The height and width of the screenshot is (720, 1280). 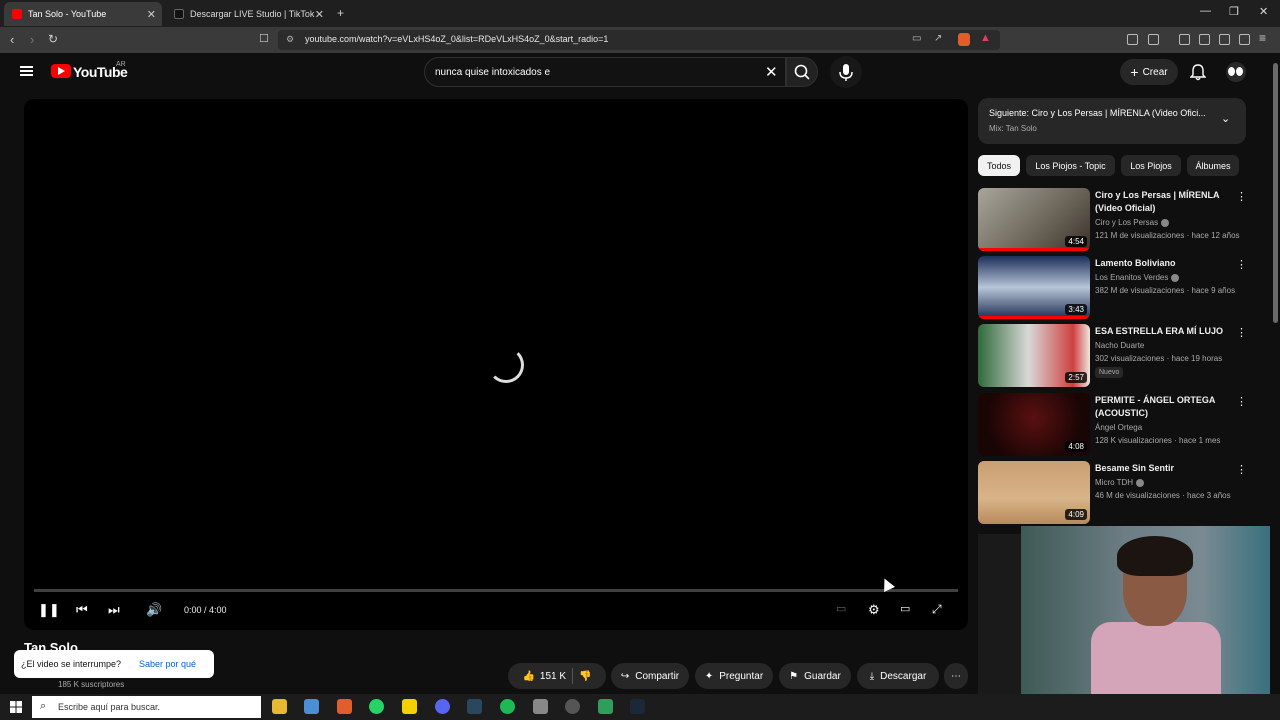 I want to click on store-icon, so click(x=311, y=706).